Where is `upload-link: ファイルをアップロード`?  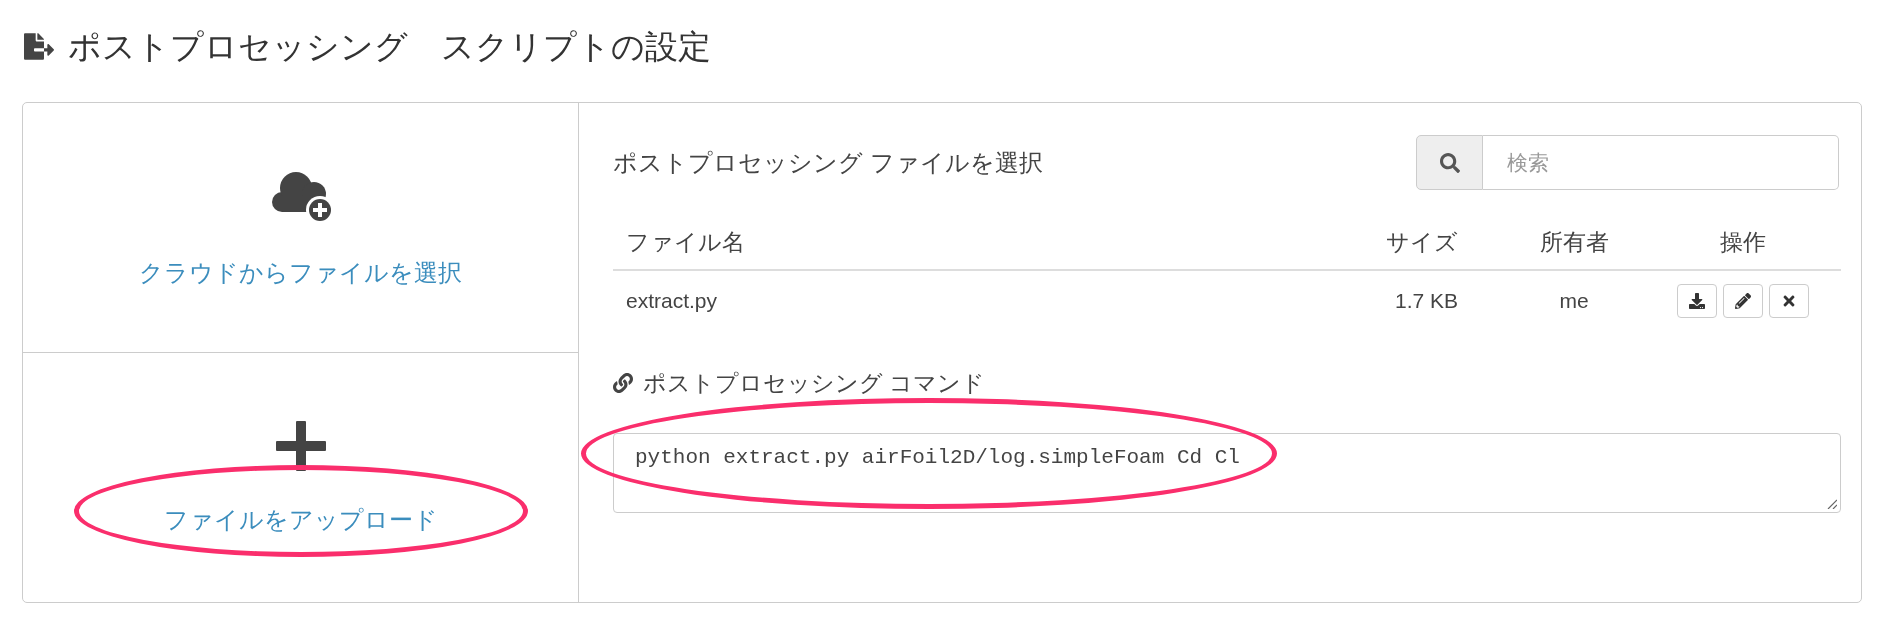
upload-link: ファイルをアップロード is located at coordinates (300, 519).